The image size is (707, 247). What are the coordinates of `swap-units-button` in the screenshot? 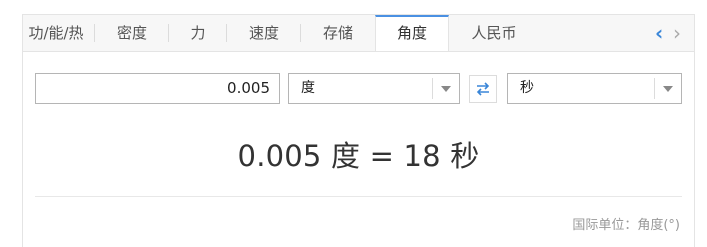 It's located at (483, 89).